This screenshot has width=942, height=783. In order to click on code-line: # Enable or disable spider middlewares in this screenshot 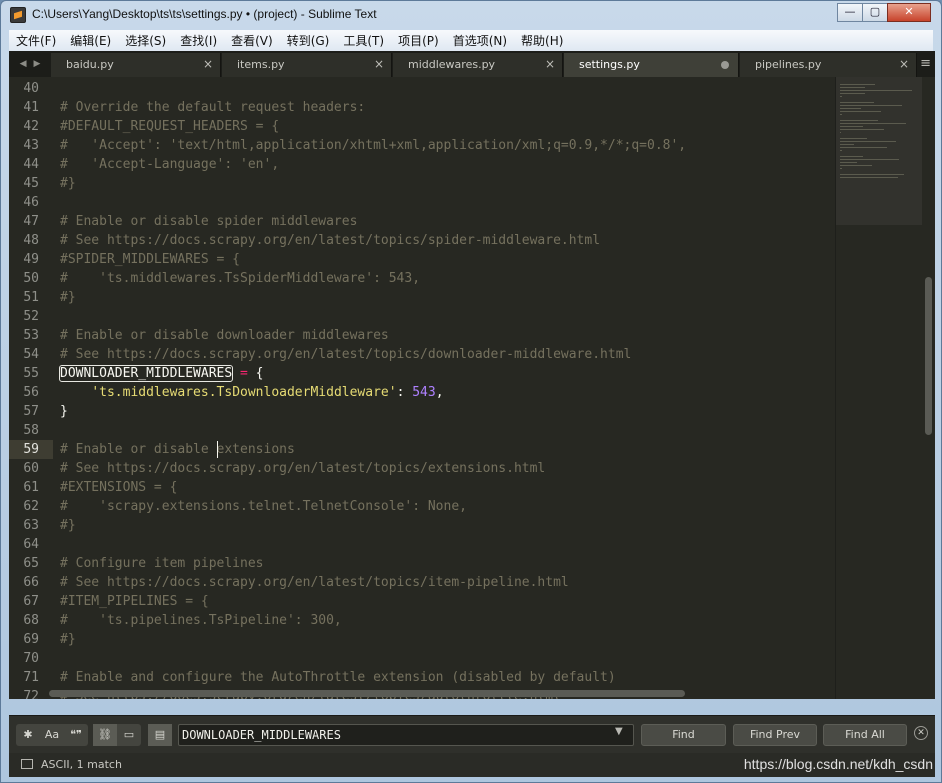, I will do `click(208, 221)`.